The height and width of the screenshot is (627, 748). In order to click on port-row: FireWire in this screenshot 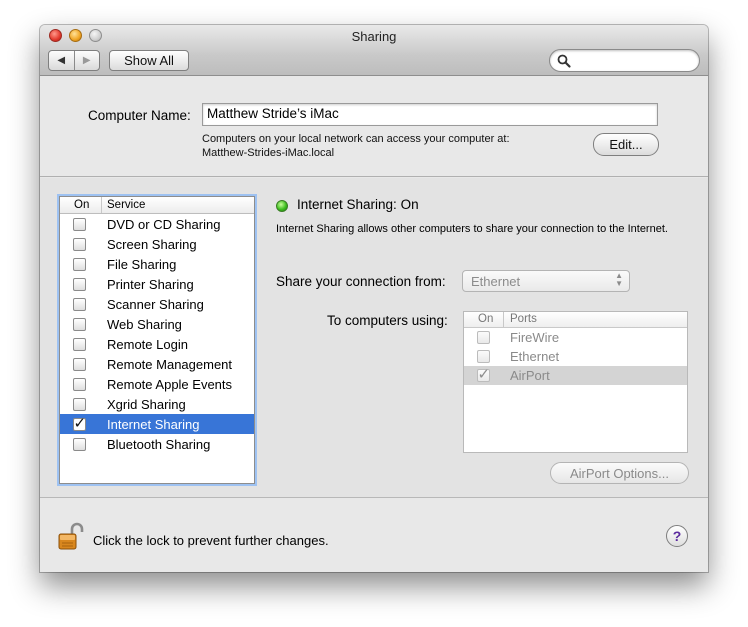, I will do `click(575, 337)`.